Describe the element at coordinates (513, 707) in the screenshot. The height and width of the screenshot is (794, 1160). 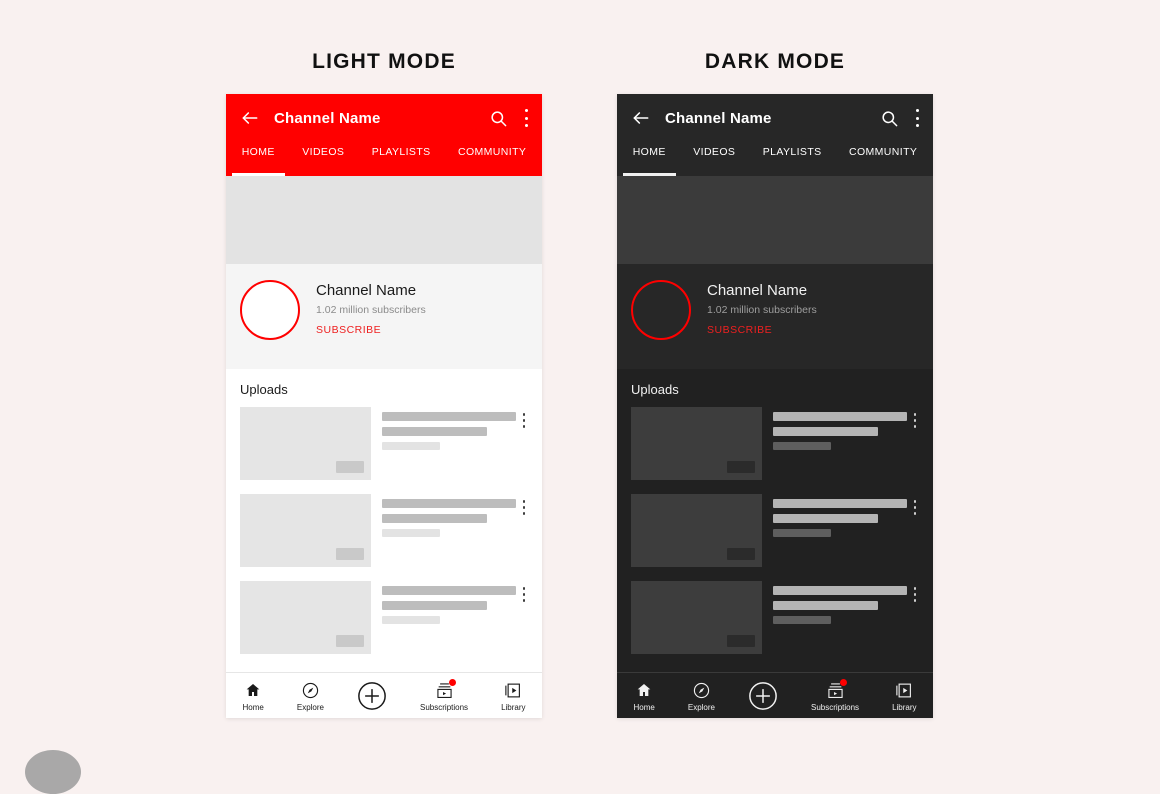
I see `nav-label: Library` at that location.